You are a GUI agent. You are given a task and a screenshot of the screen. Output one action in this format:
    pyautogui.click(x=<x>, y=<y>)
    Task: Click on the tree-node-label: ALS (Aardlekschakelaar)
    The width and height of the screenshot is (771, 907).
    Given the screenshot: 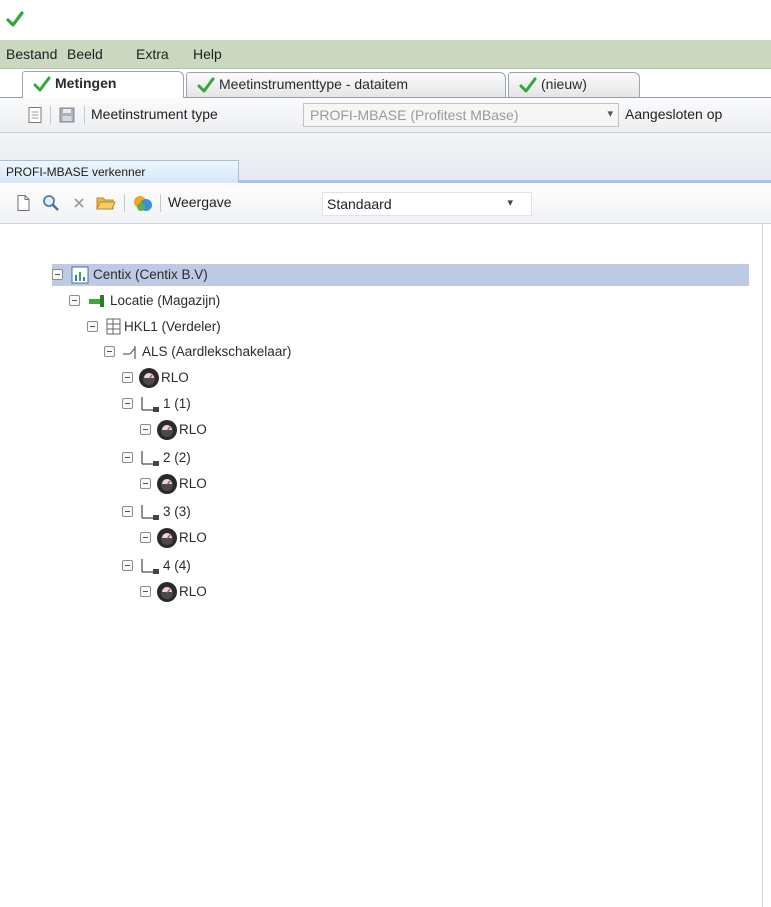 What is the action you would take?
    pyautogui.click(x=217, y=351)
    